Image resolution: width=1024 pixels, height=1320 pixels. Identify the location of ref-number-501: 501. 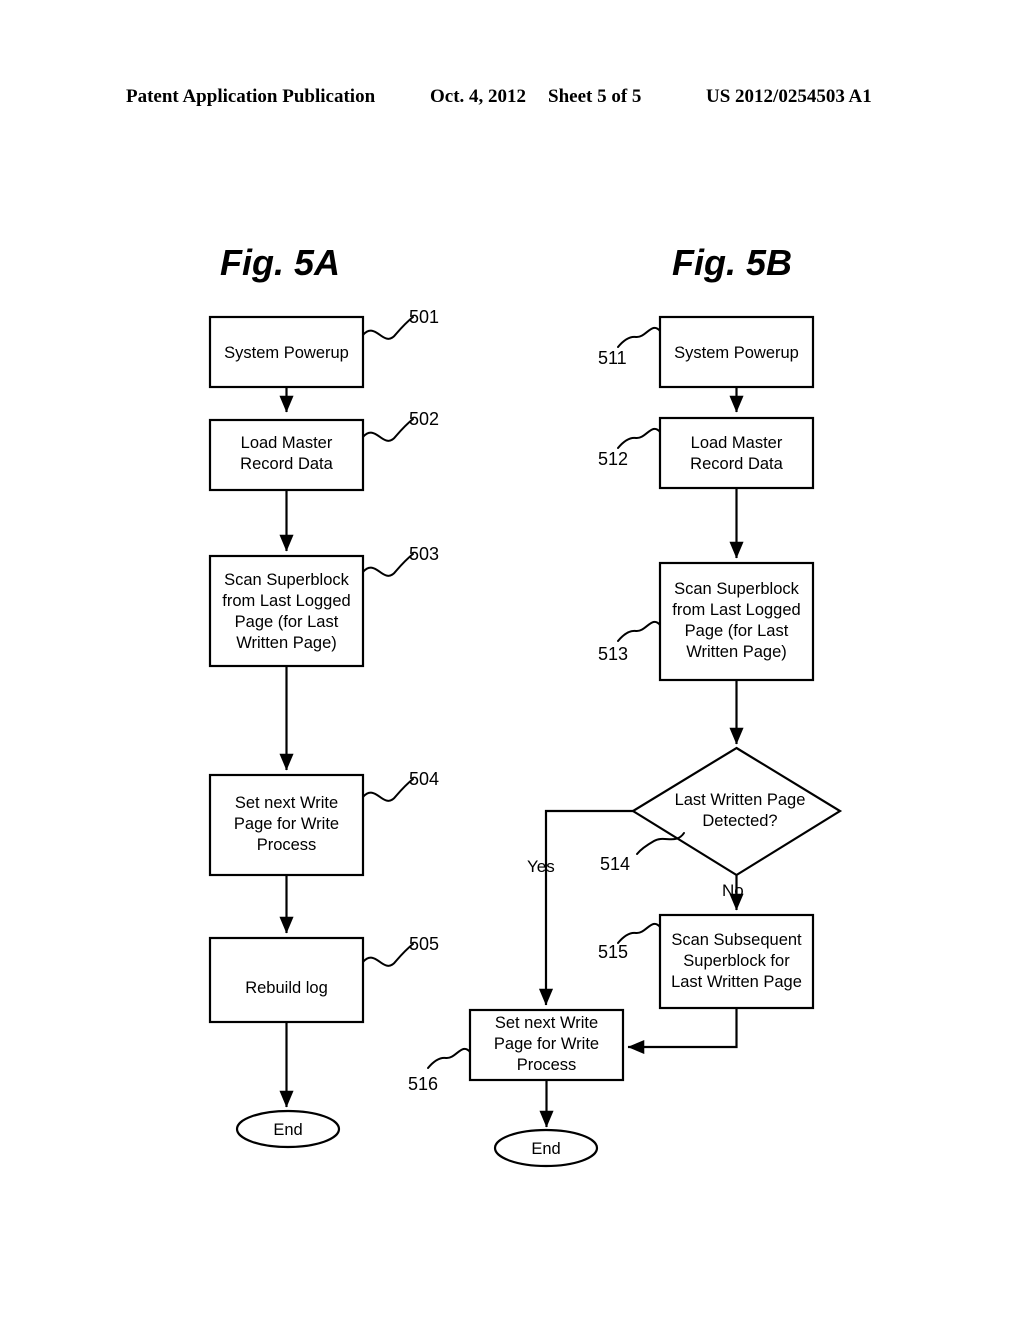
(424, 317).